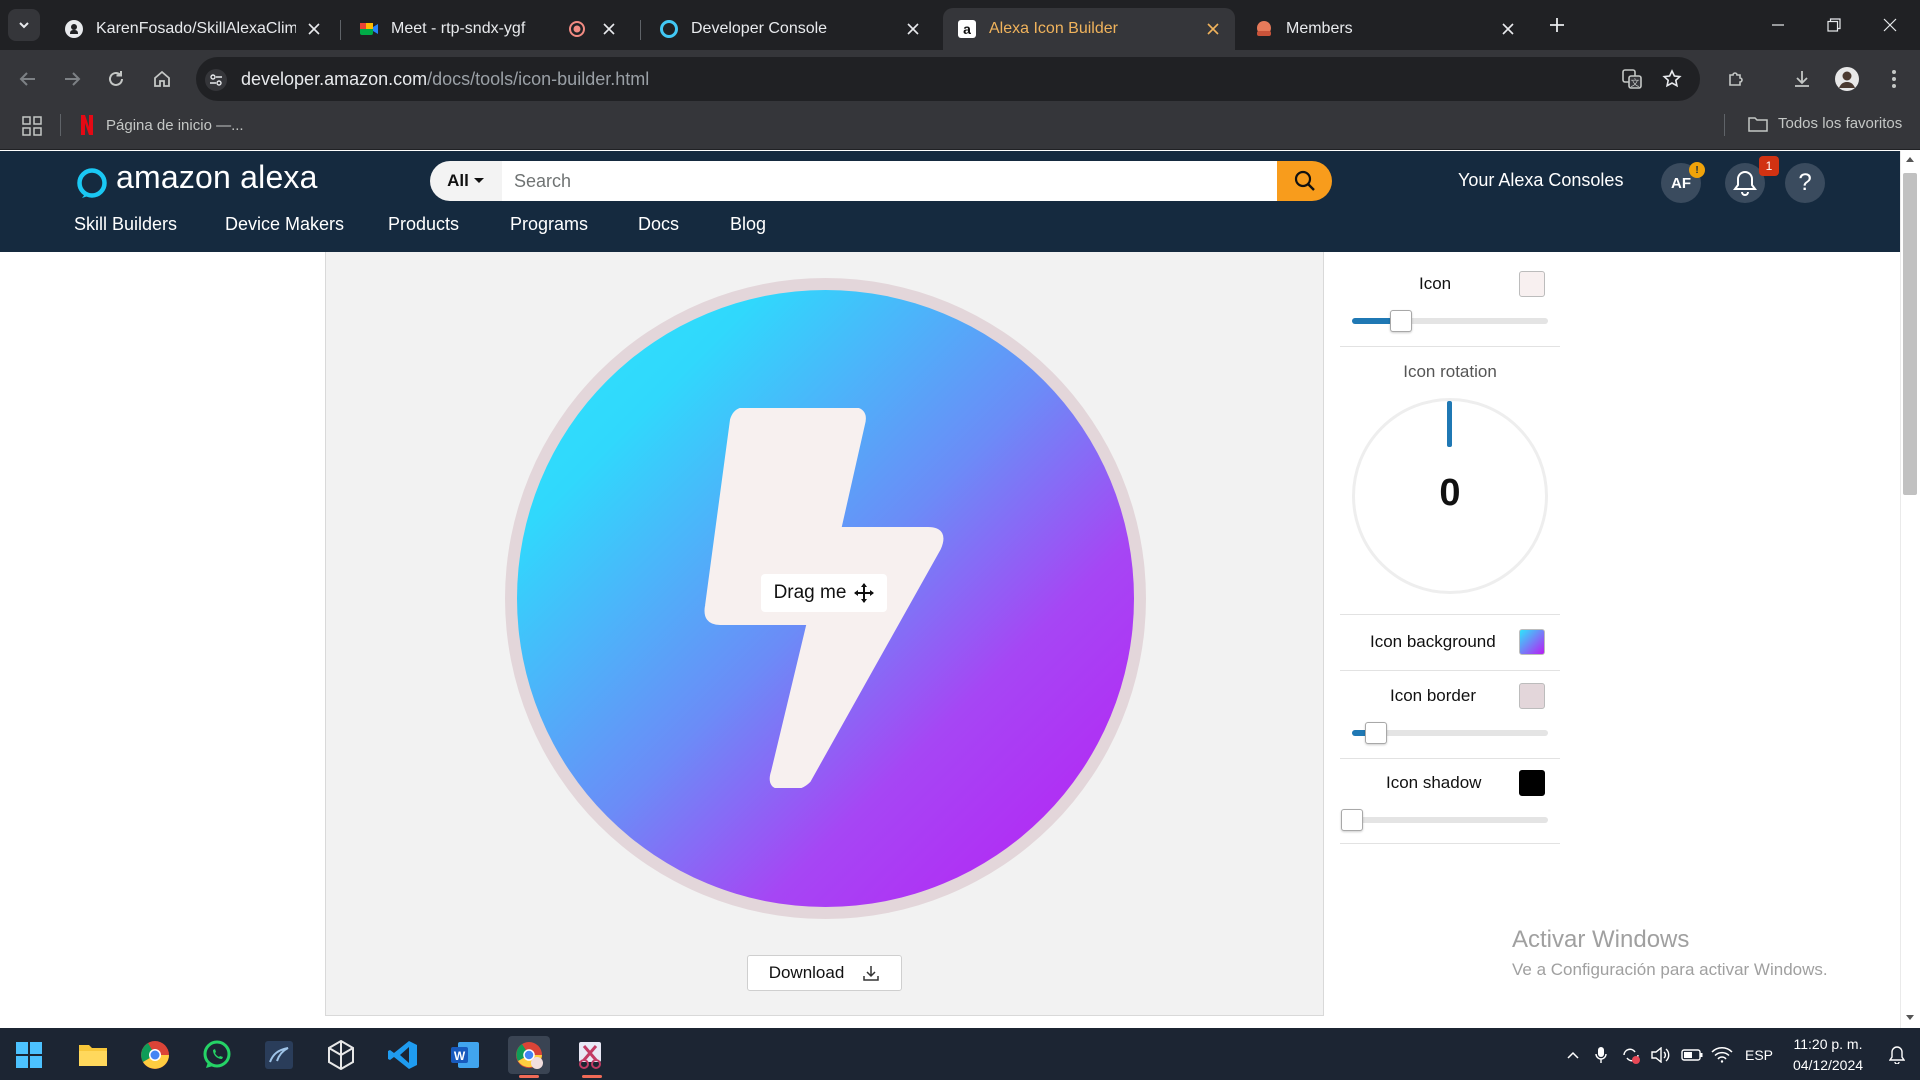 The height and width of the screenshot is (1080, 1920). I want to click on download-button: Download, so click(824, 973).